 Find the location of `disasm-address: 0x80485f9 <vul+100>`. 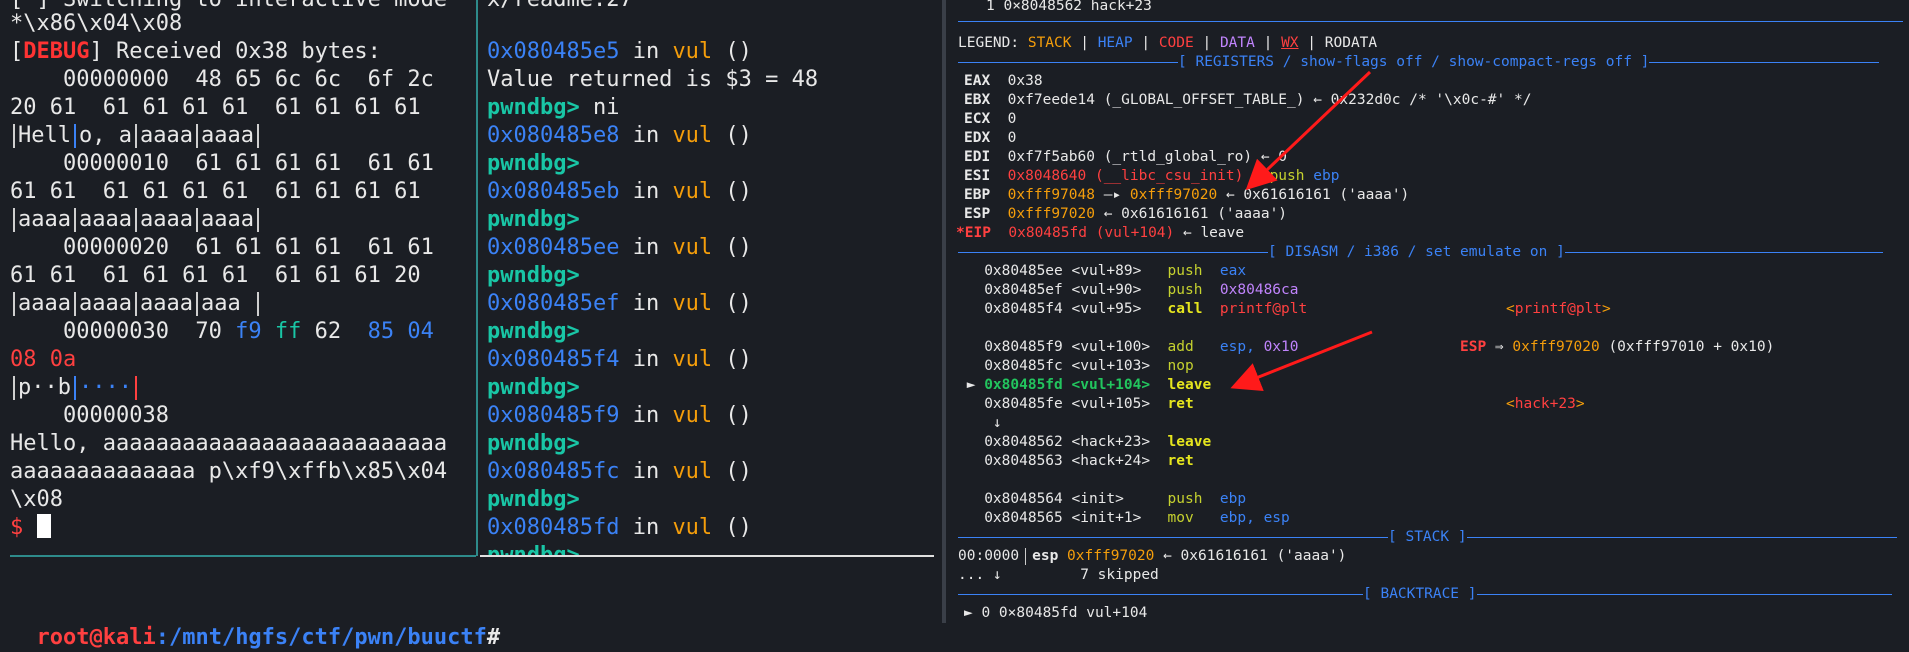

disasm-address: 0x80485f9 <vul+100> is located at coordinates (1076, 347).